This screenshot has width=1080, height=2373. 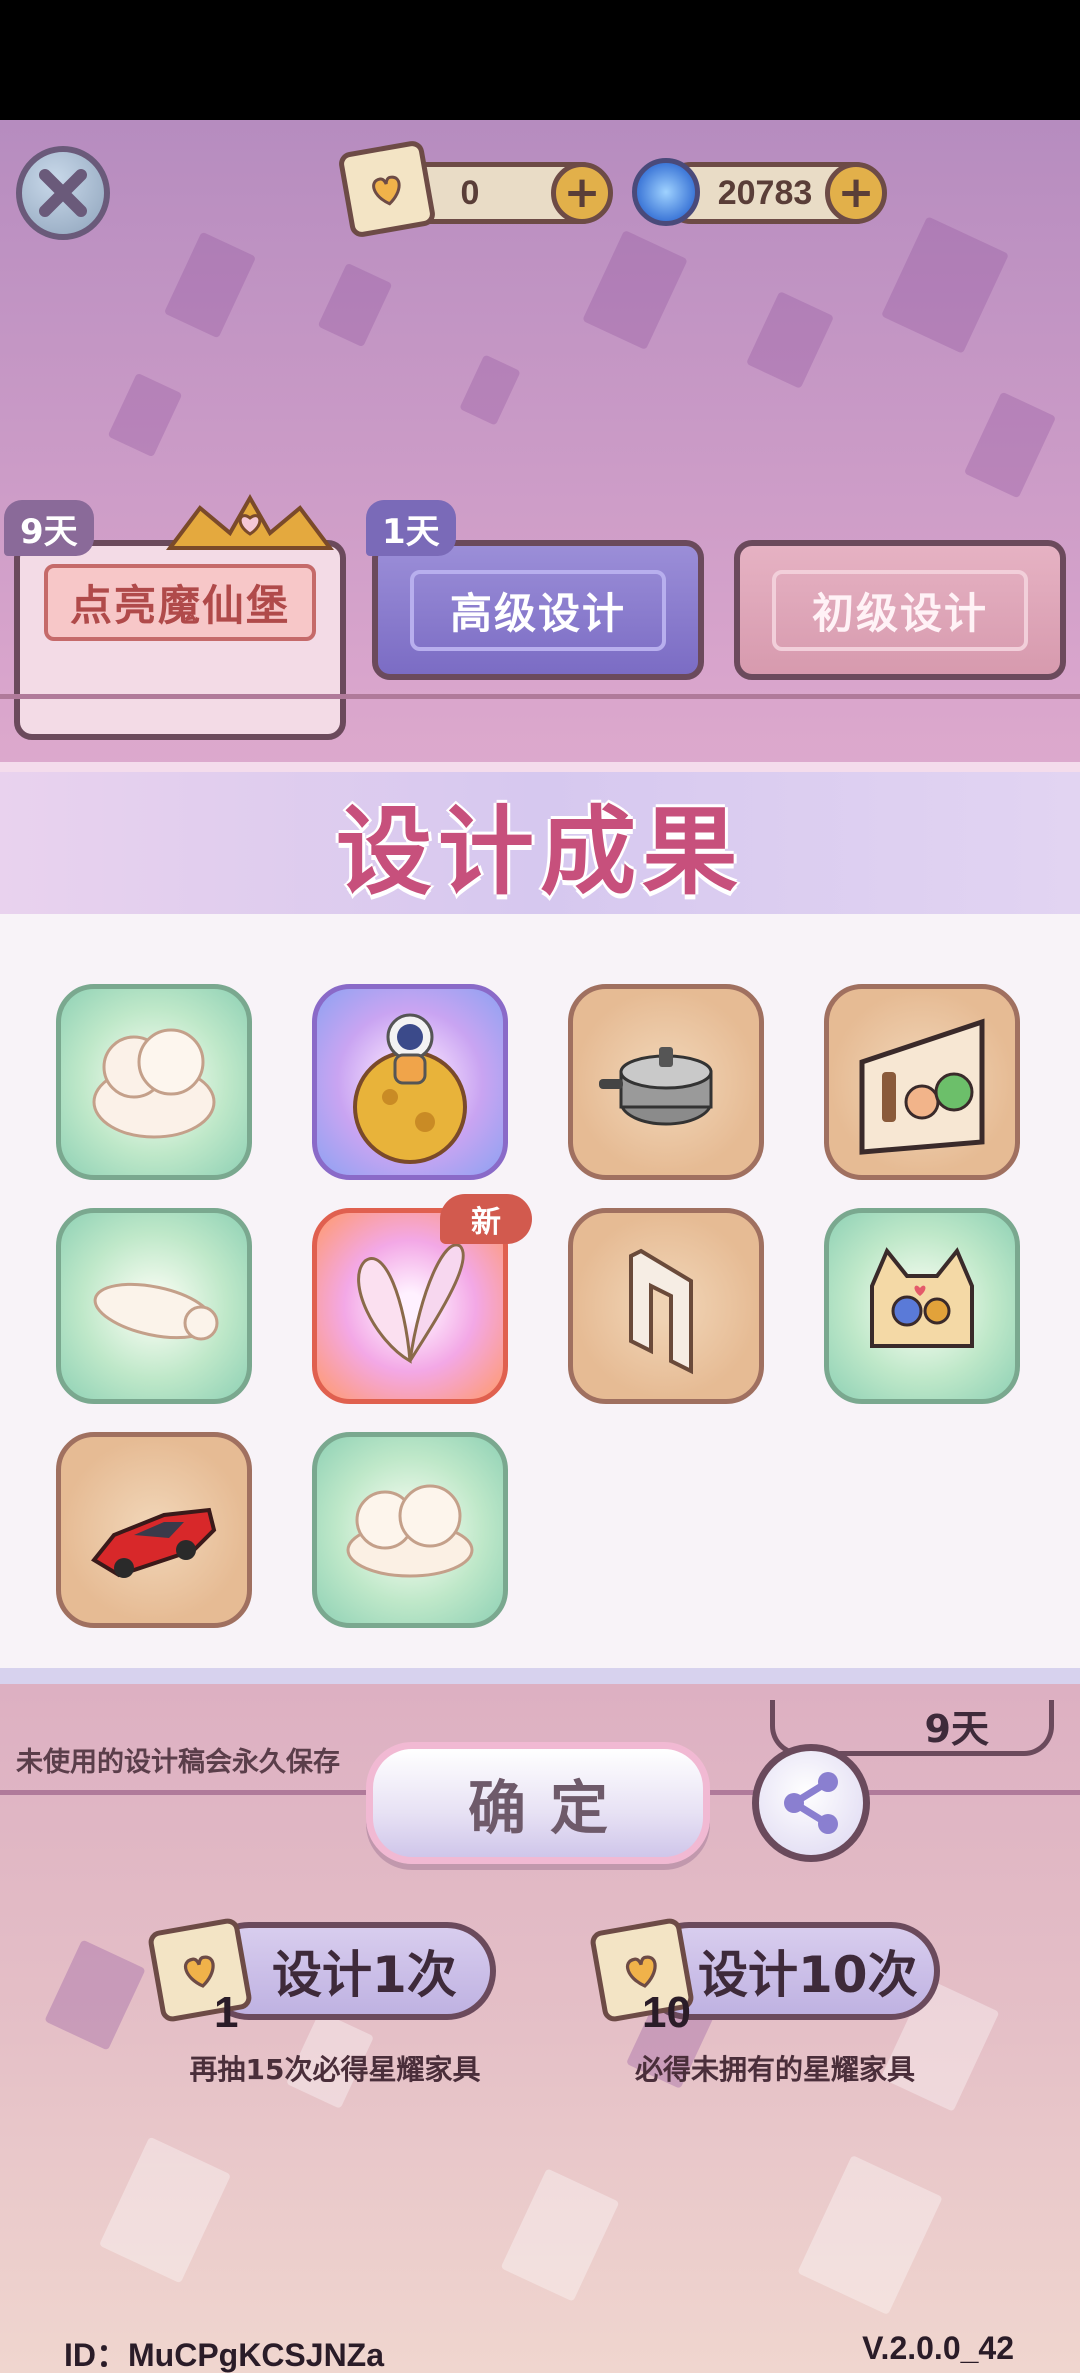 I want to click on design-ten-count: 10, so click(x=666, y=2012).